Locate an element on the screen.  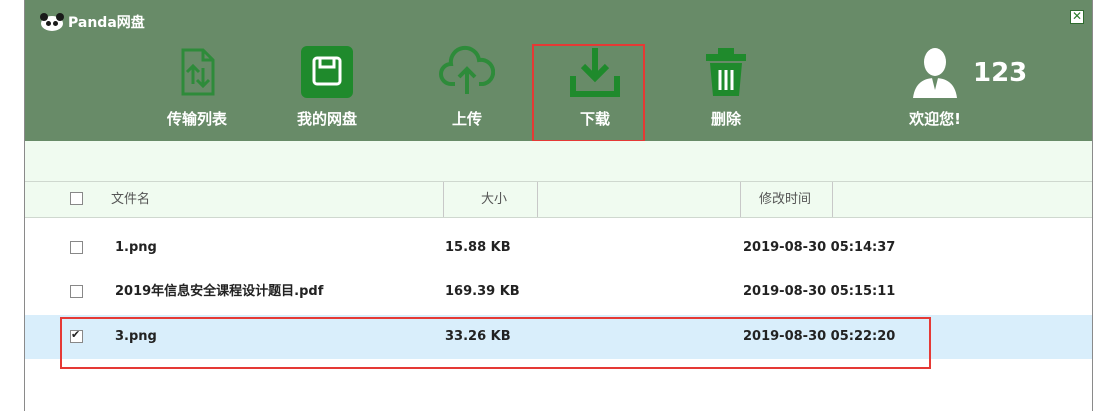
my-disk-button: 我的网盘 is located at coordinates (327, 94).